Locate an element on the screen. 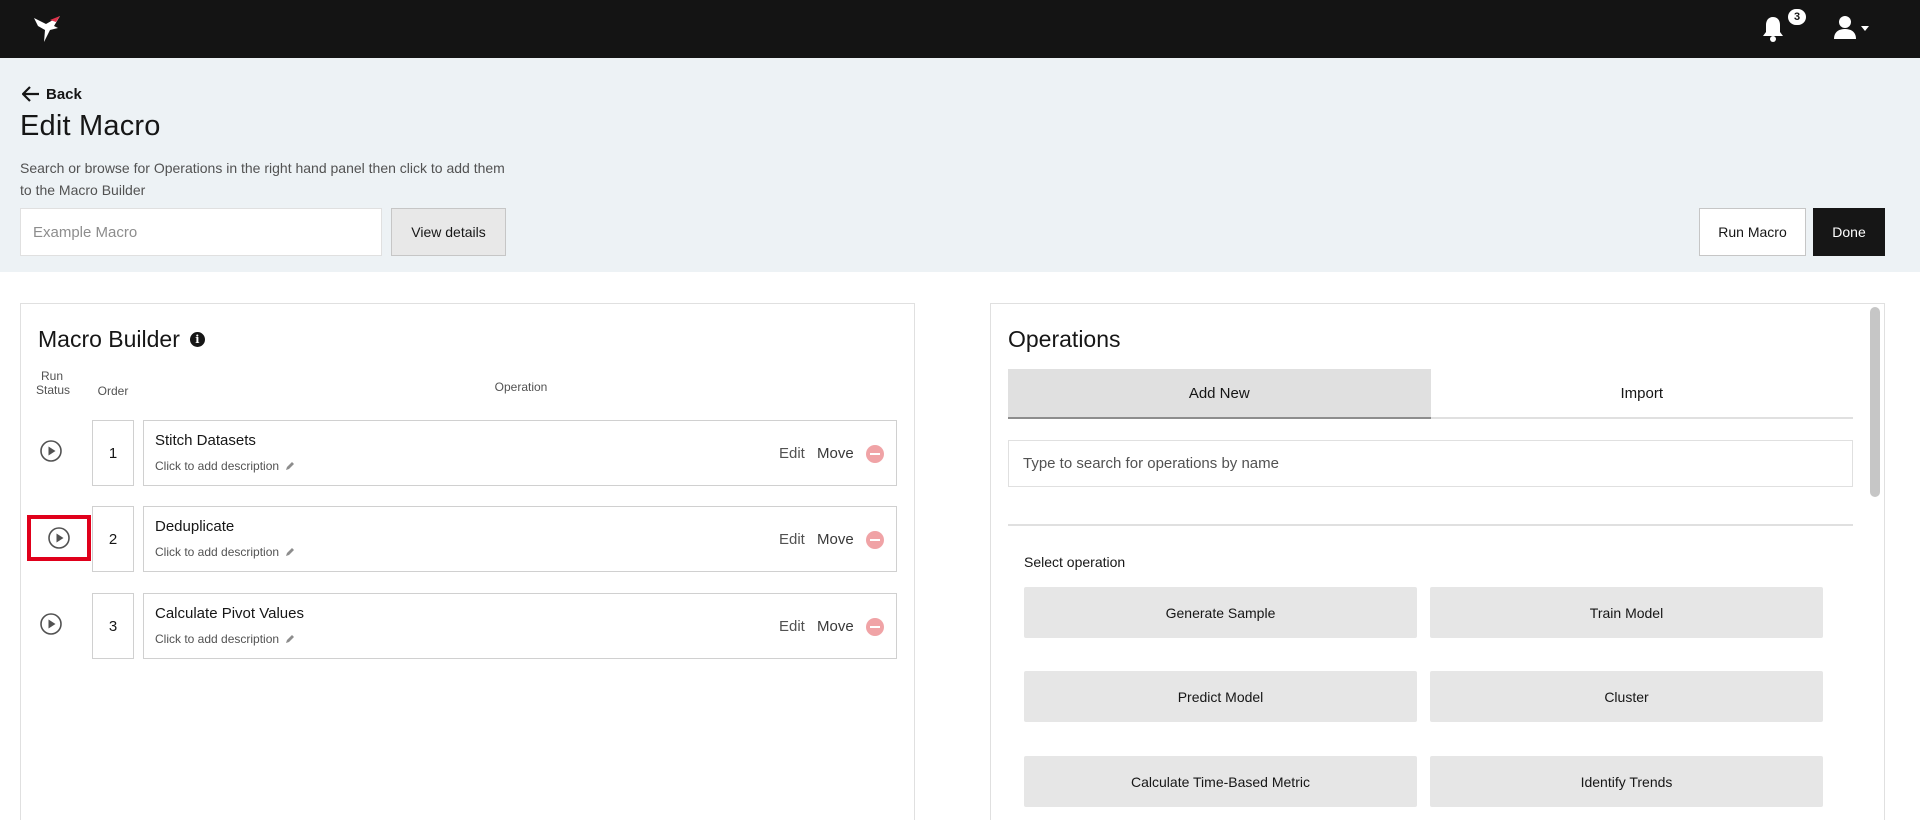 Image resolution: width=1920 pixels, height=820 pixels. top-bar: 3 is located at coordinates (960, 29).